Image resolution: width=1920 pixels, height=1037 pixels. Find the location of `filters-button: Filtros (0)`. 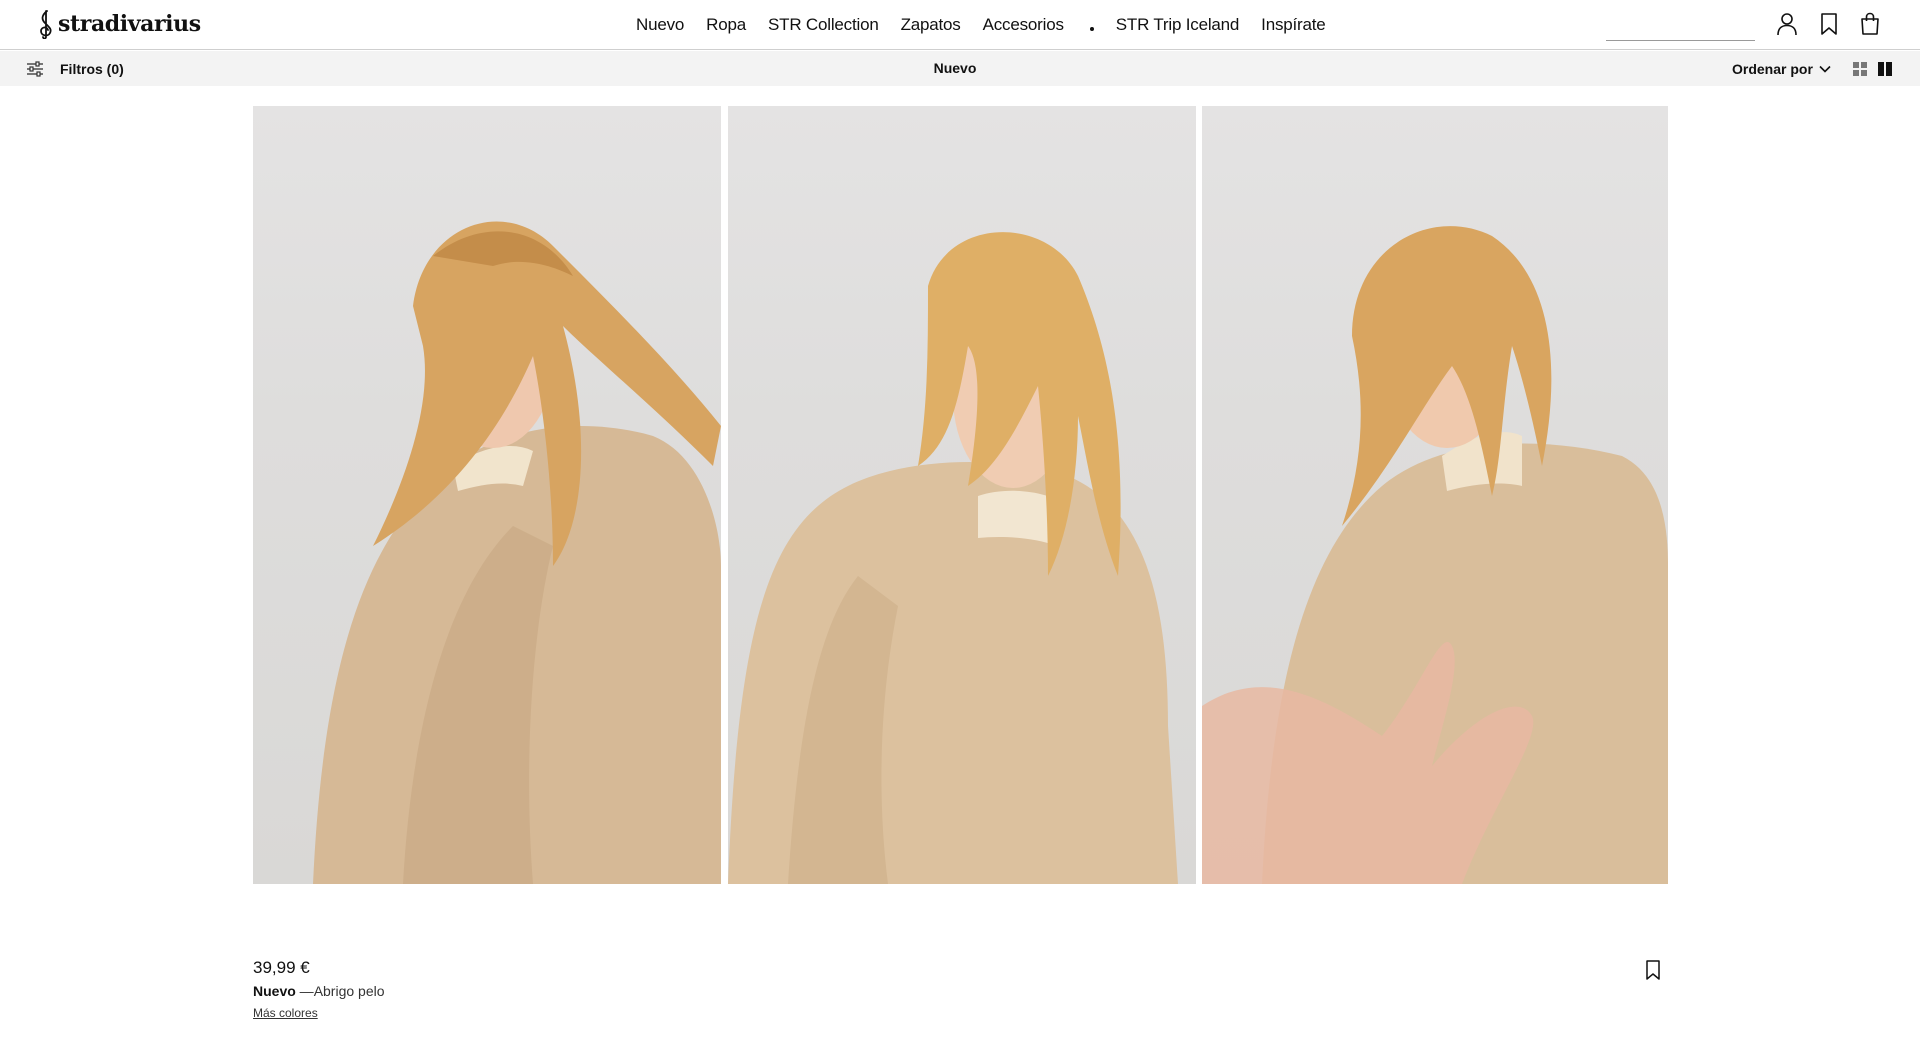

filters-button: Filtros (0) is located at coordinates (75, 68).